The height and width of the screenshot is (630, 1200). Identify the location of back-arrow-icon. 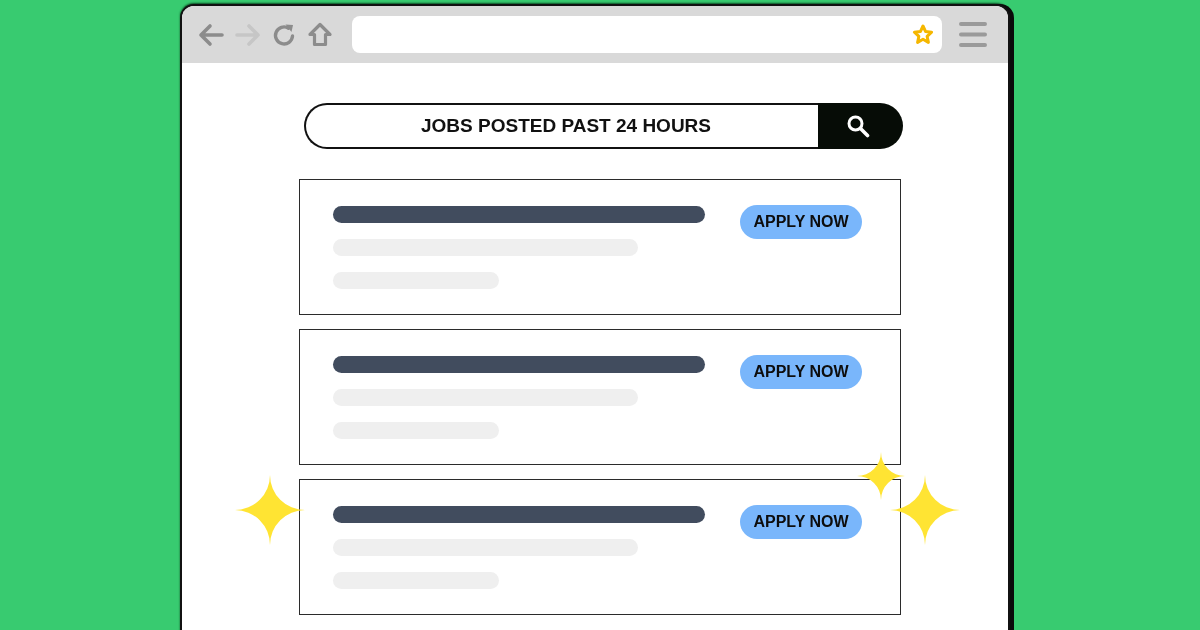
(211, 34).